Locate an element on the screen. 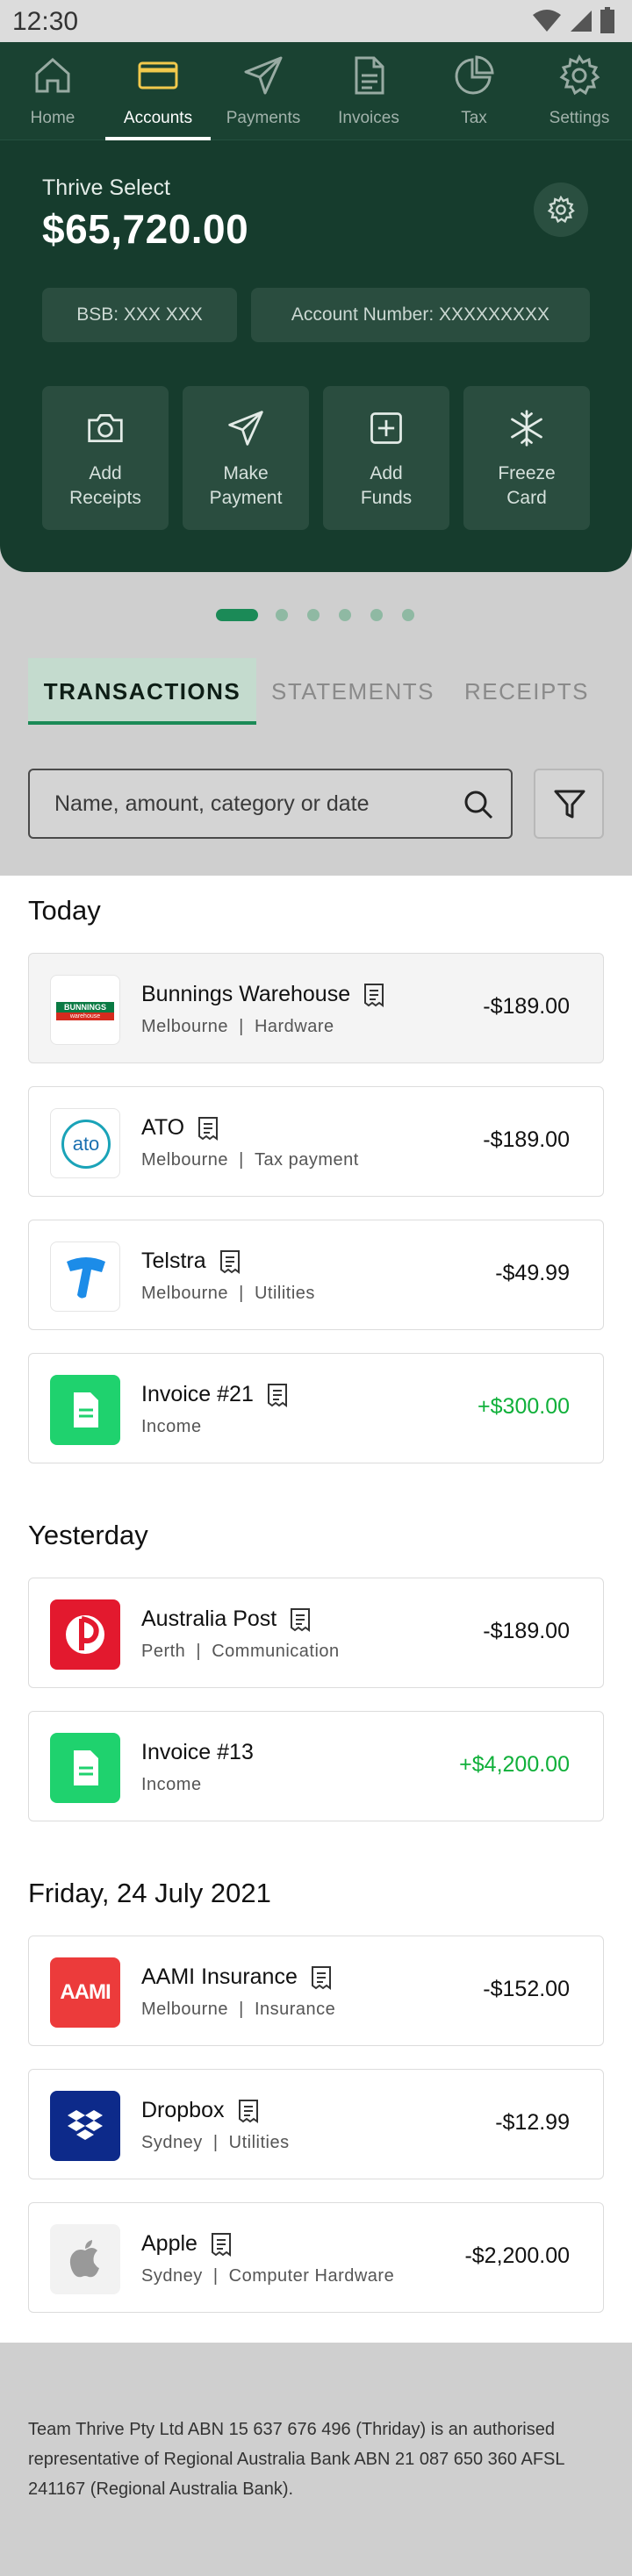 The height and width of the screenshot is (2576, 632). transaction-name: Telstra is located at coordinates (191, 1261).